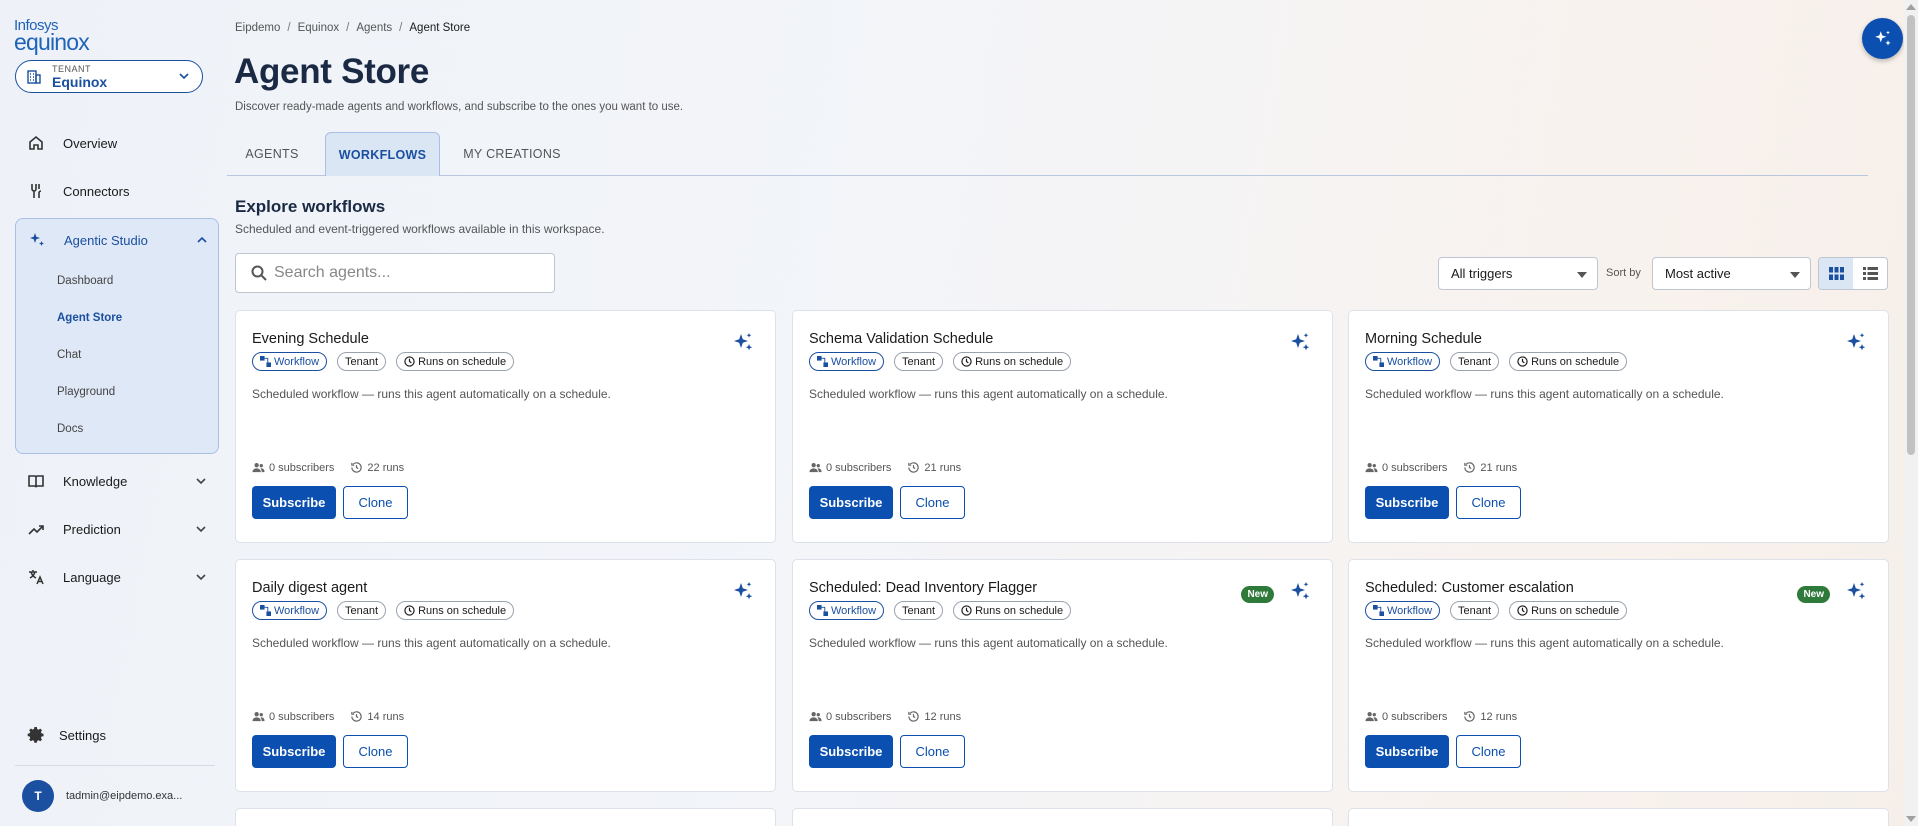 This screenshot has width=1918, height=826. I want to click on nav-language: Language, so click(117, 577).